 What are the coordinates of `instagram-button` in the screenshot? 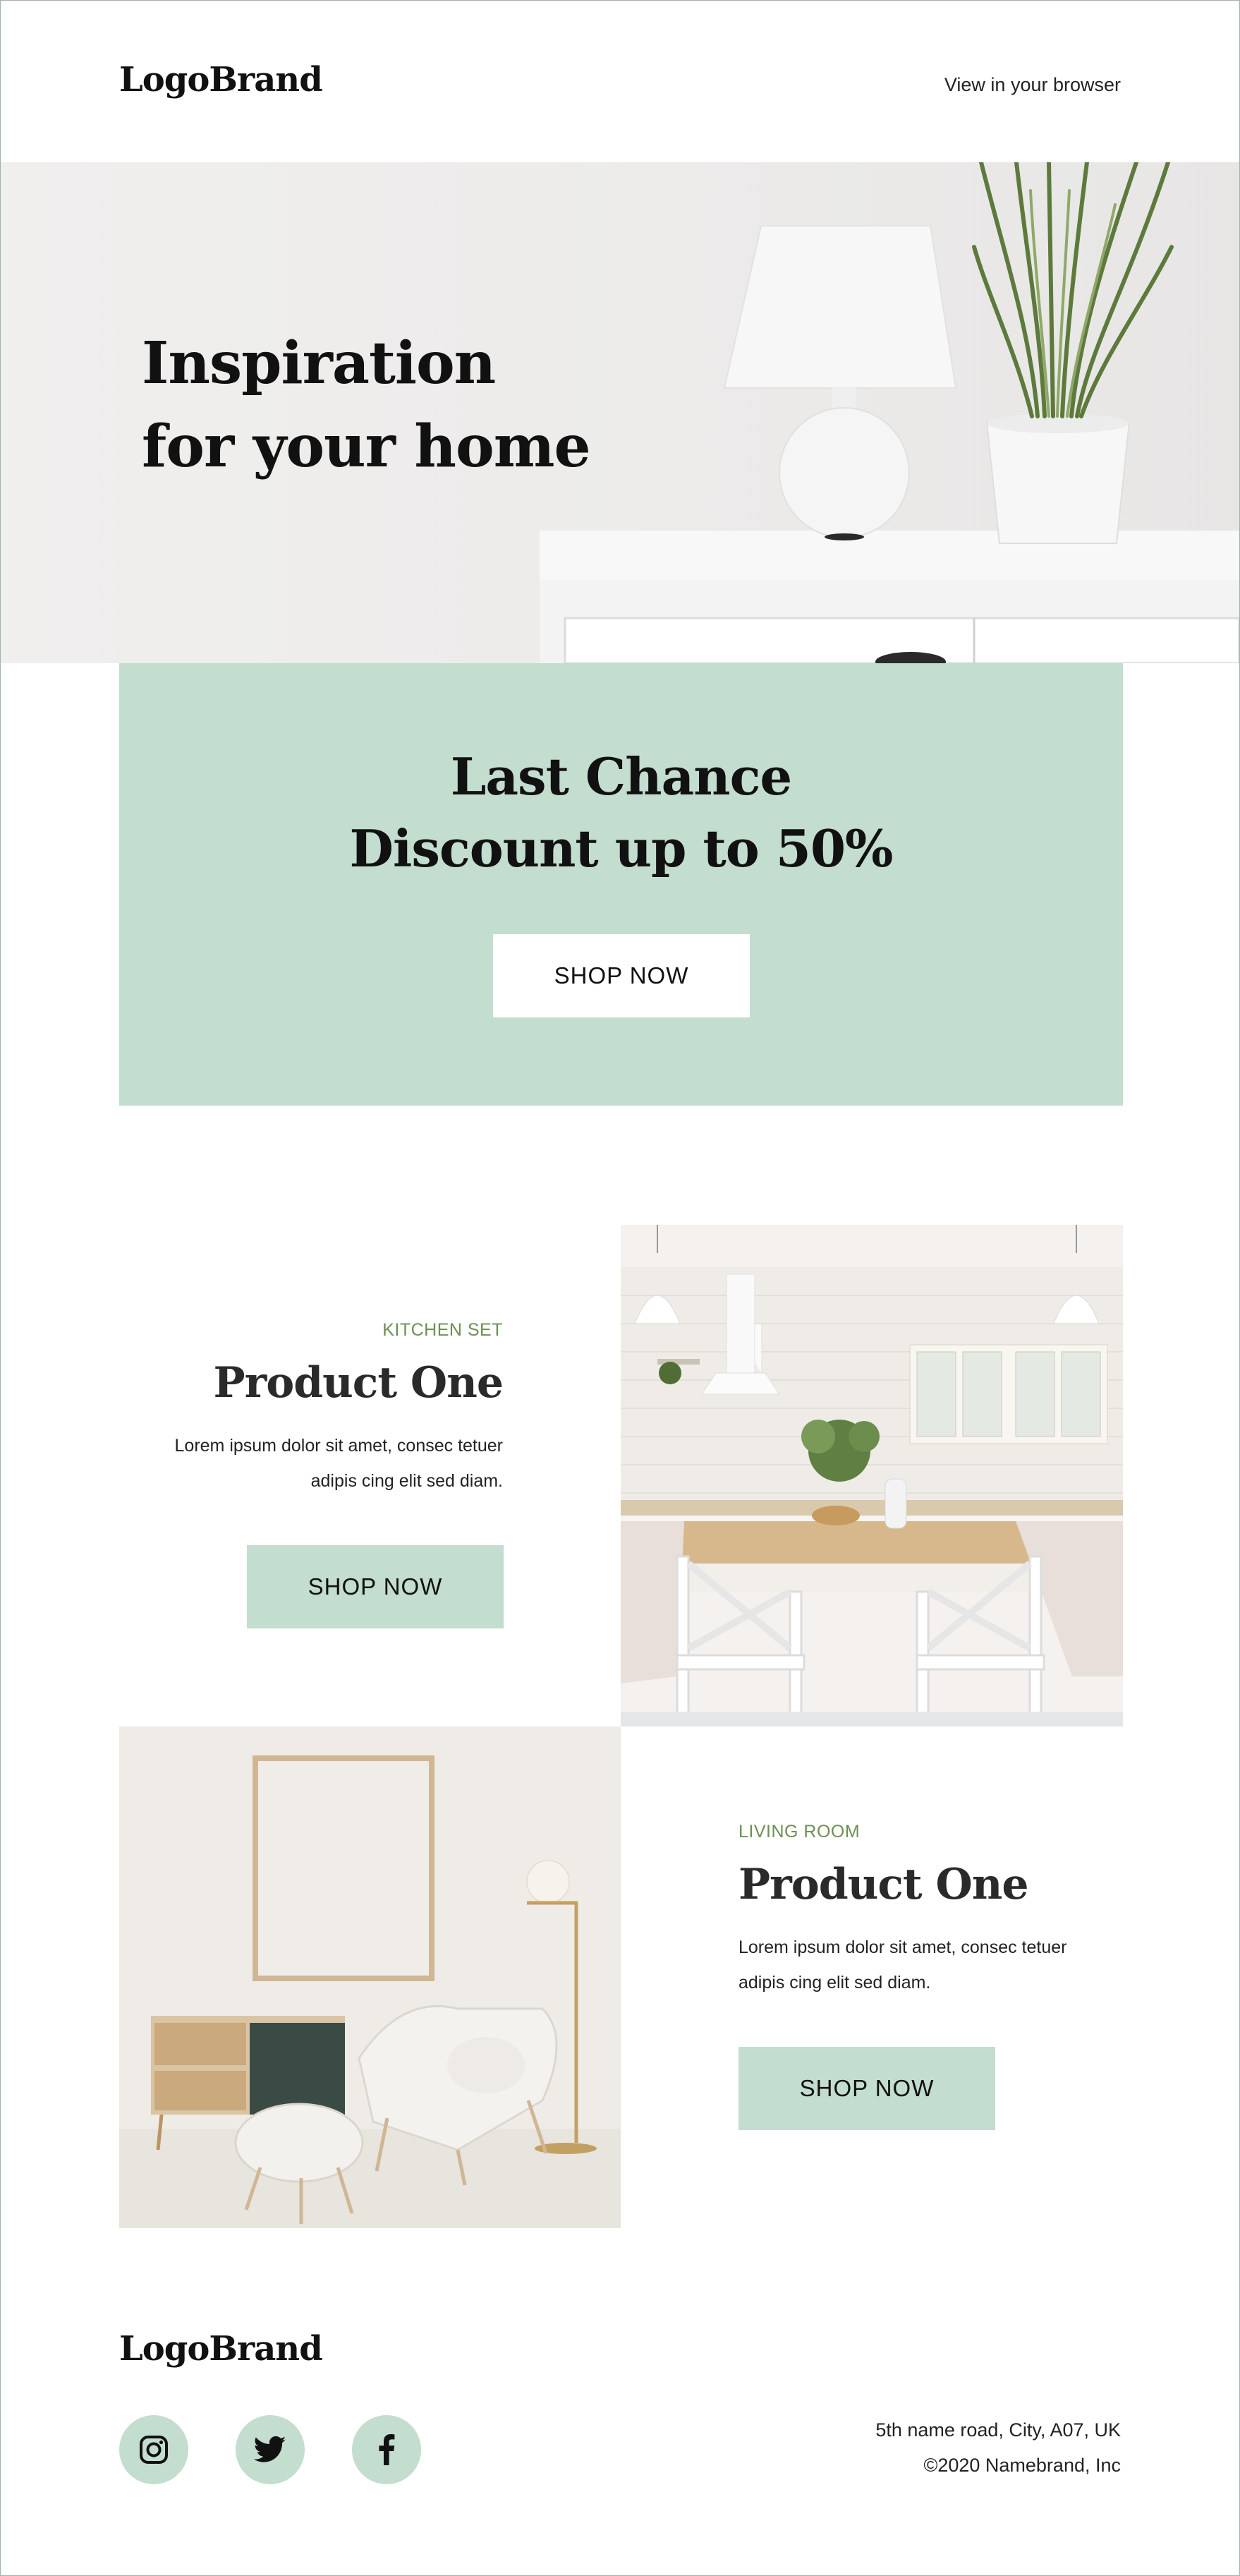 It's located at (153, 2449).